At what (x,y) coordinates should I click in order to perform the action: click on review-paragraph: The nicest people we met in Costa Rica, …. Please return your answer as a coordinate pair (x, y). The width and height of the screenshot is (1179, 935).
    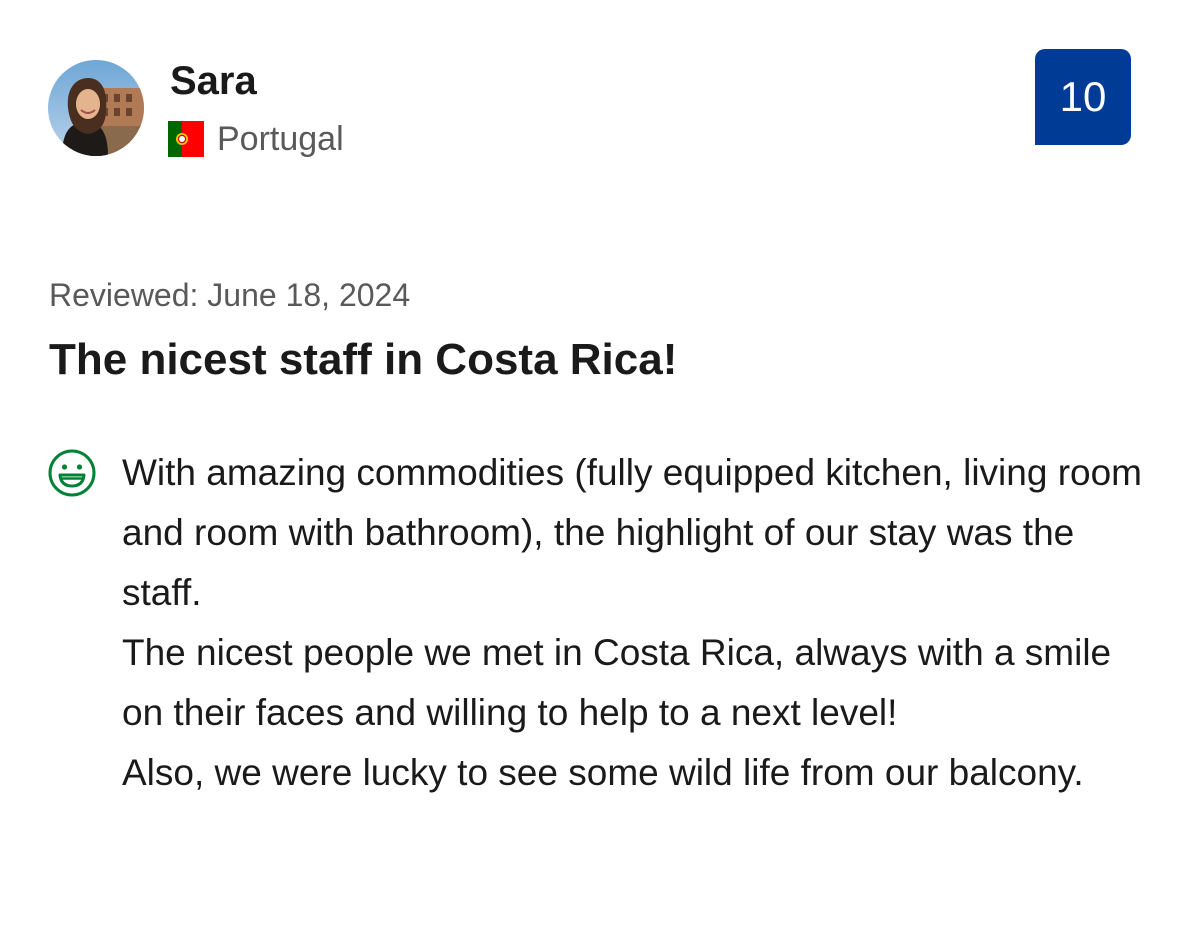
    Looking at the image, I should click on (617, 682).